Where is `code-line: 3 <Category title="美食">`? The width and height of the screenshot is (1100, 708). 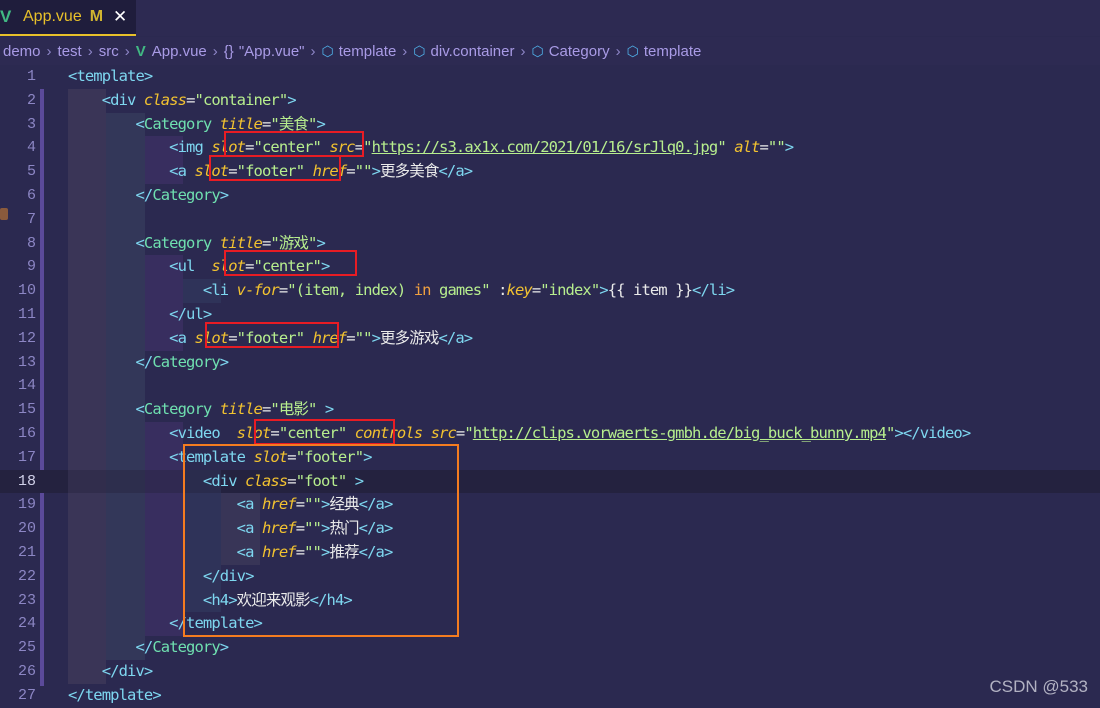
code-line: 3 <Category title="美食"> is located at coordinates (550, 124).